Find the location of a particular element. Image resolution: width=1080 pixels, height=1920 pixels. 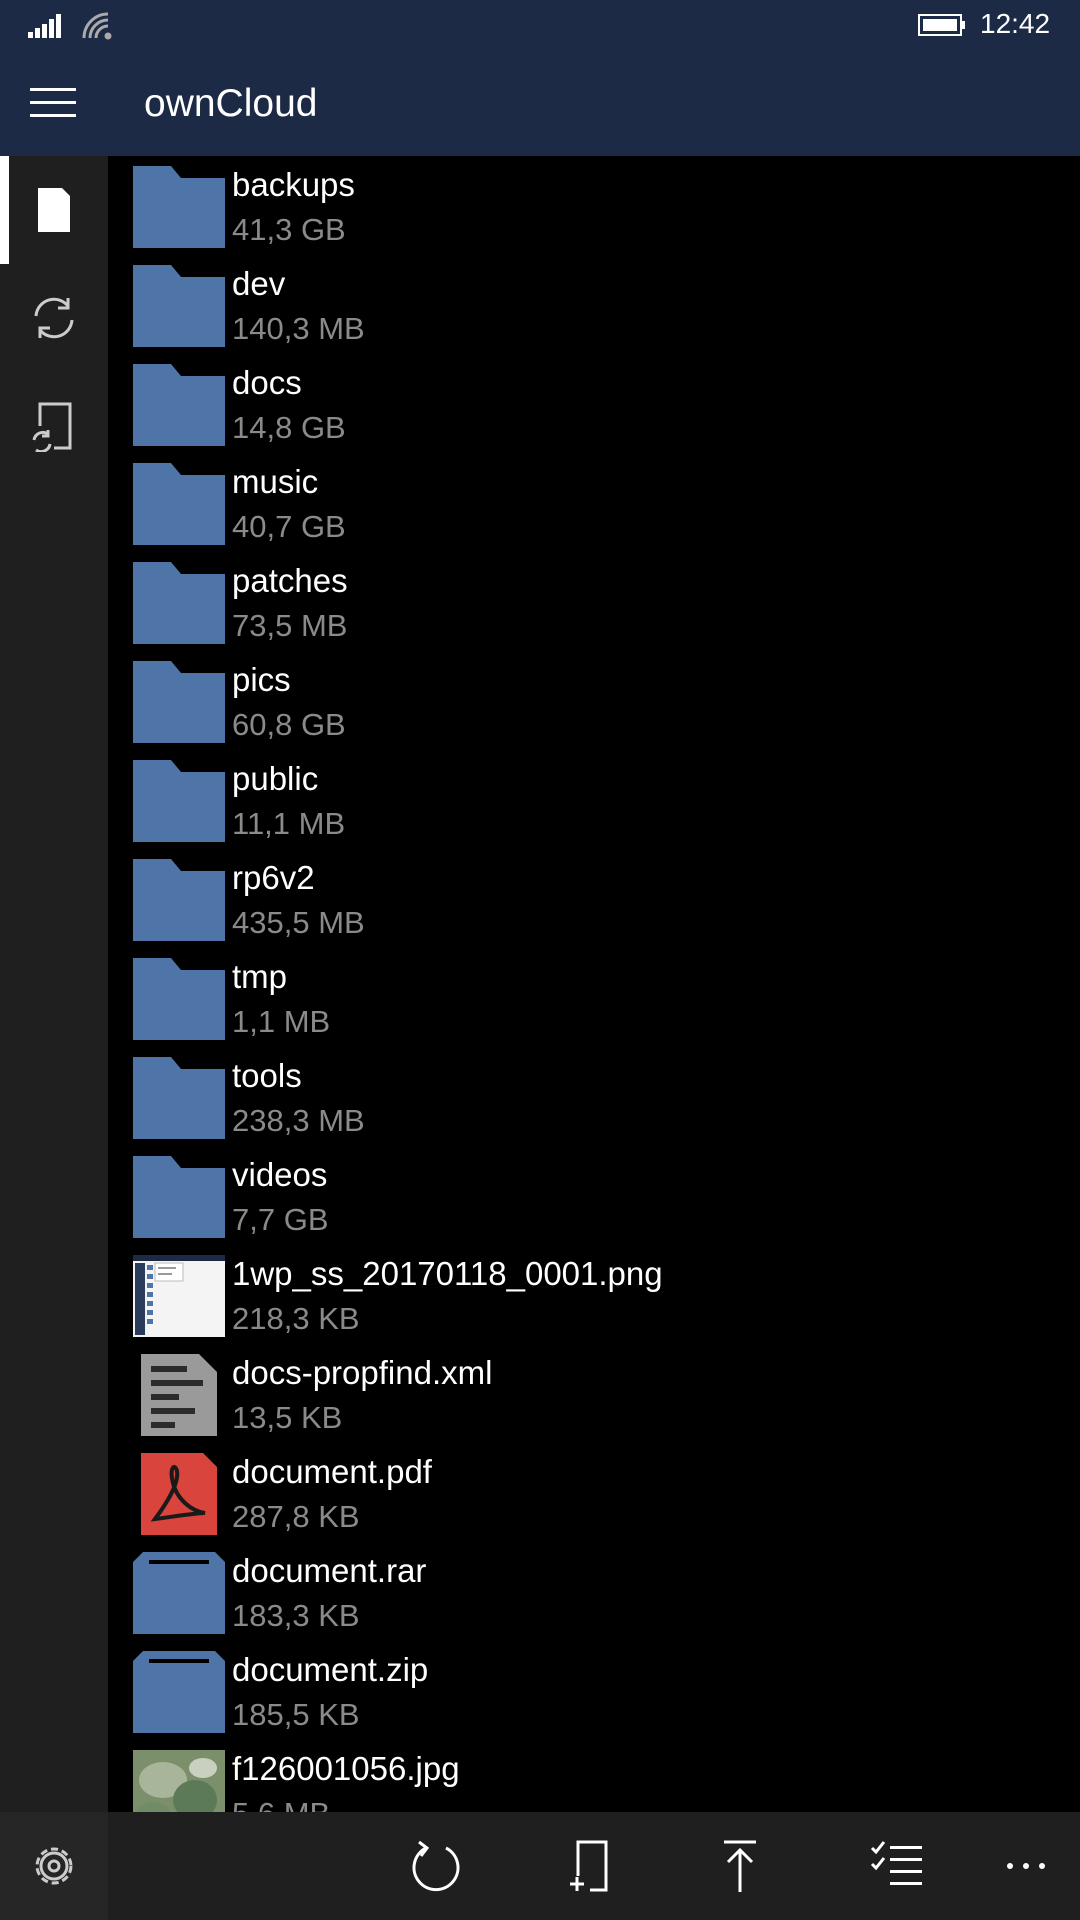

select-button is located at coordinates (896, 1866).